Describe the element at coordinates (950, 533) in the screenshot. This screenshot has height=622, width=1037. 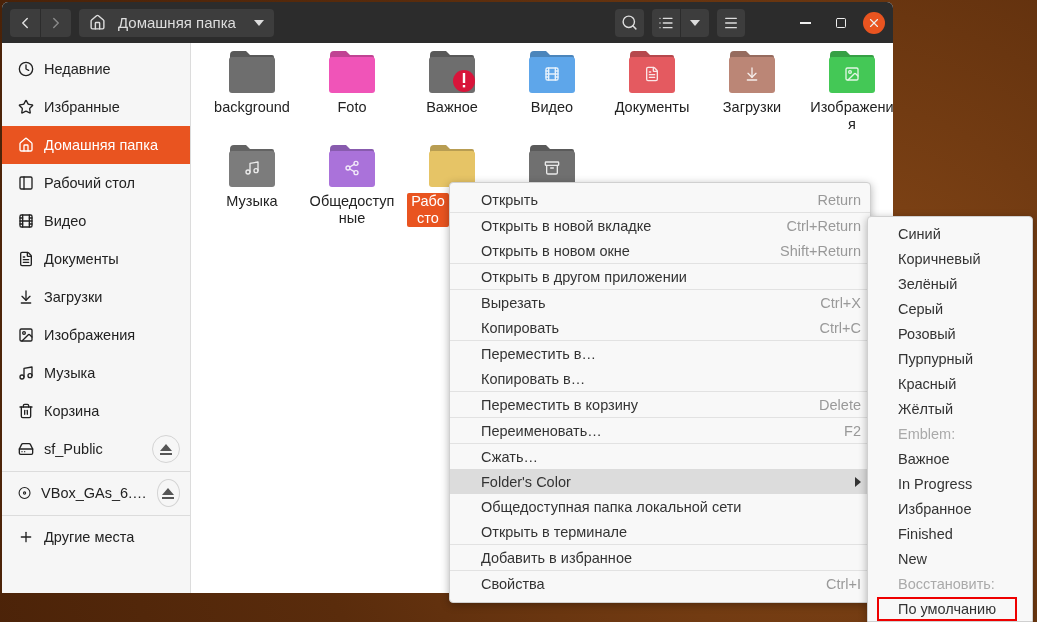
I see `submenu-item: Finished` at that location.